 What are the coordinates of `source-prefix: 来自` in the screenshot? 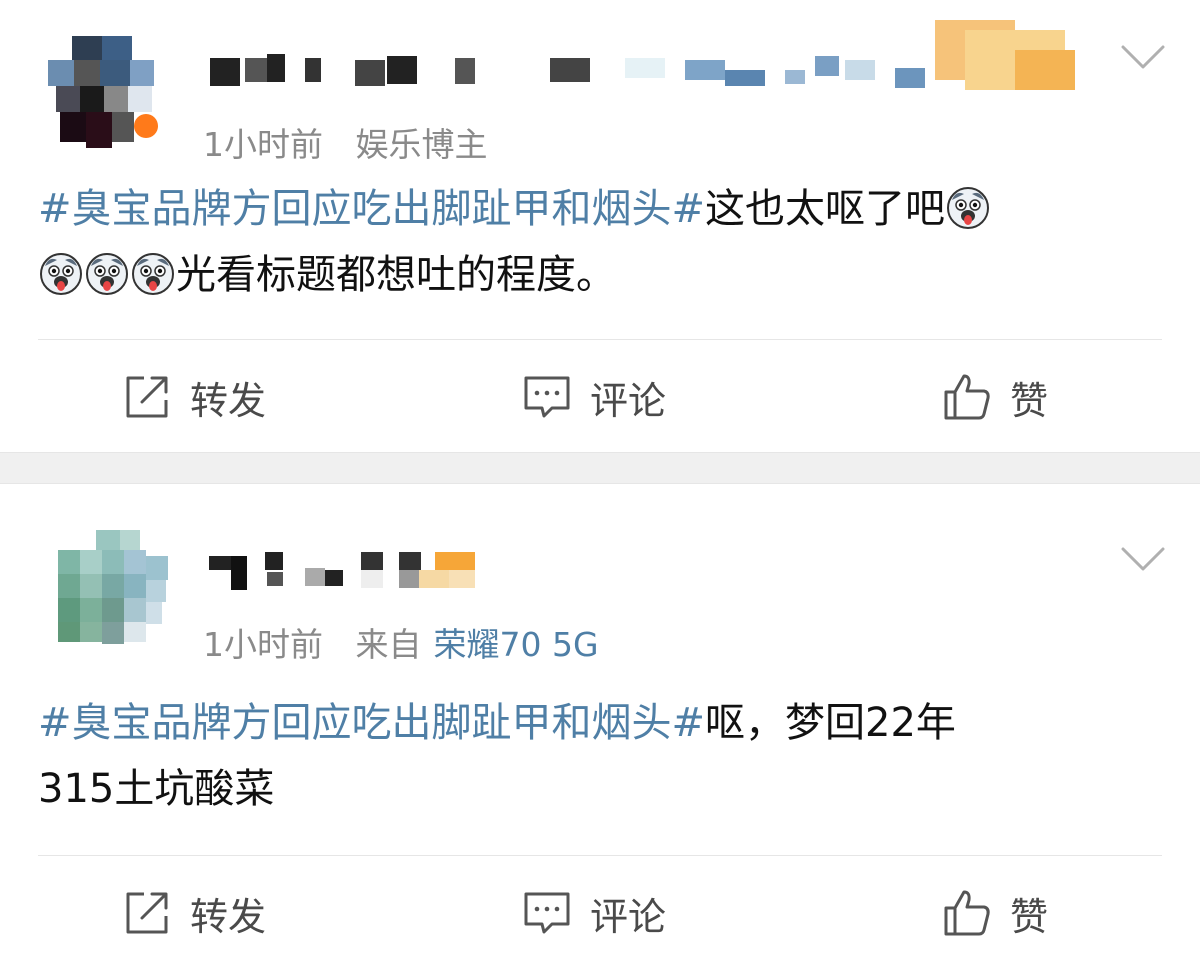 It's located at (388, 644).